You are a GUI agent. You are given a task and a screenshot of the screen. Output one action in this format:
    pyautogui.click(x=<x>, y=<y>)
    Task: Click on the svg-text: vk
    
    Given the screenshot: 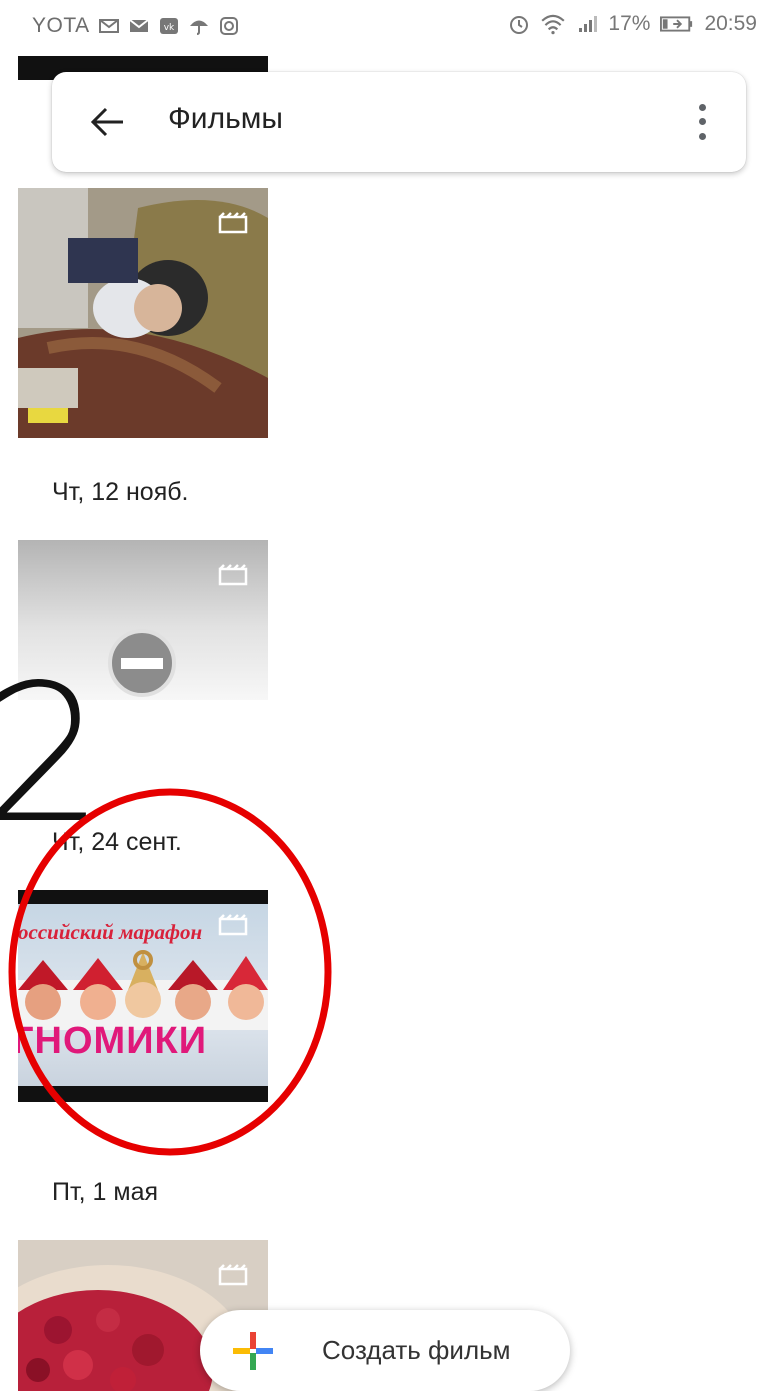 What is the action you would take?
    pyautogui.click(x=168, y=28)
    